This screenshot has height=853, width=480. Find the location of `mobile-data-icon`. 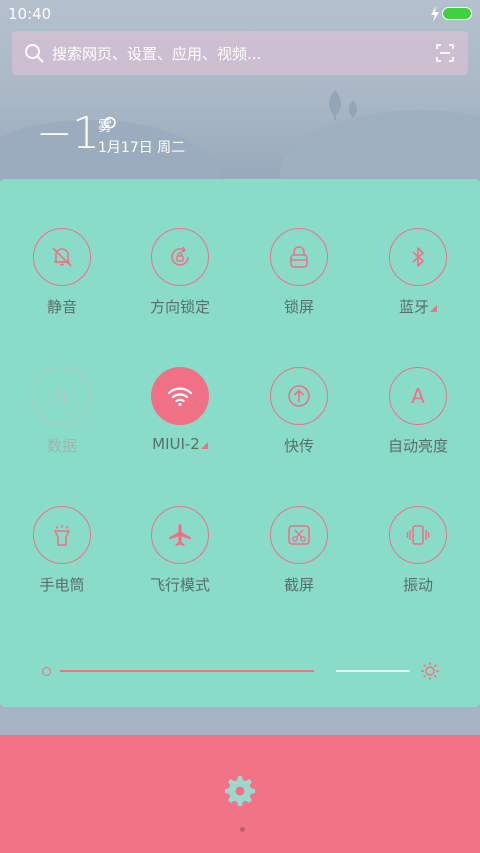

mobile-data-icon is located at coordinates (62, 396).